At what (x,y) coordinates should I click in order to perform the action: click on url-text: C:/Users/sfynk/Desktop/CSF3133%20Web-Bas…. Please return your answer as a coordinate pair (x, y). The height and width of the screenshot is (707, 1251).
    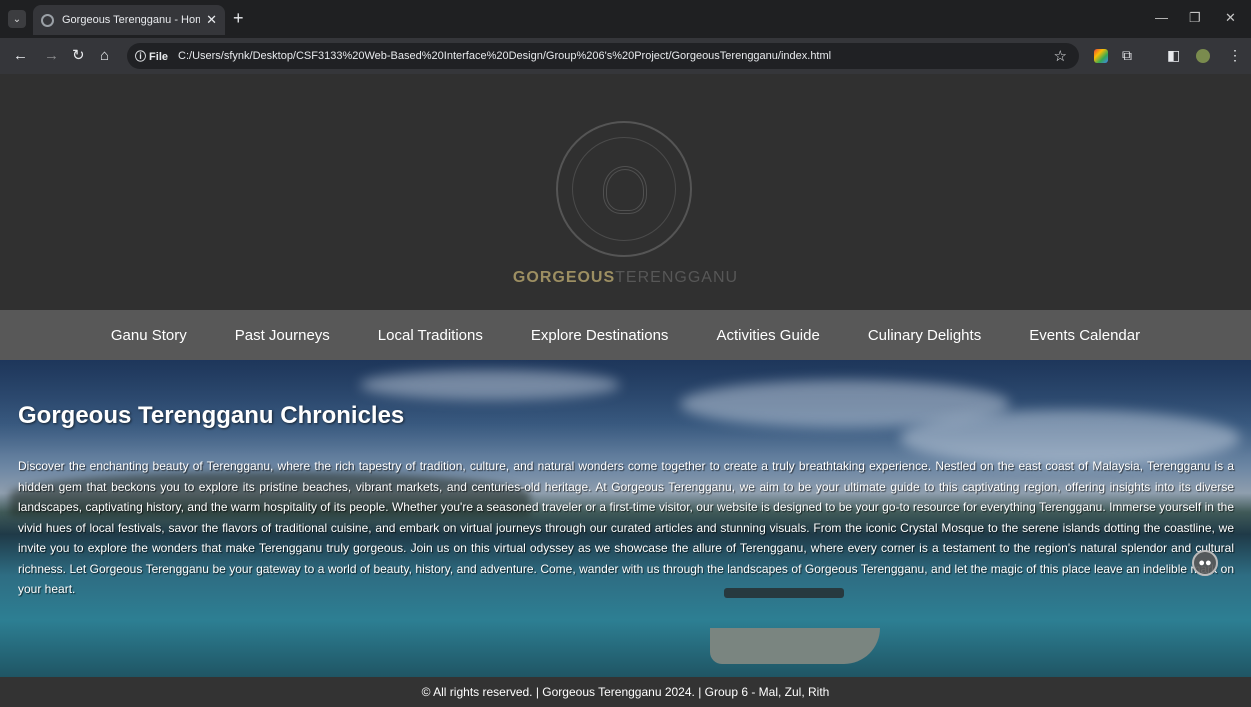
    Looking at the image, I should click on (616, 56).